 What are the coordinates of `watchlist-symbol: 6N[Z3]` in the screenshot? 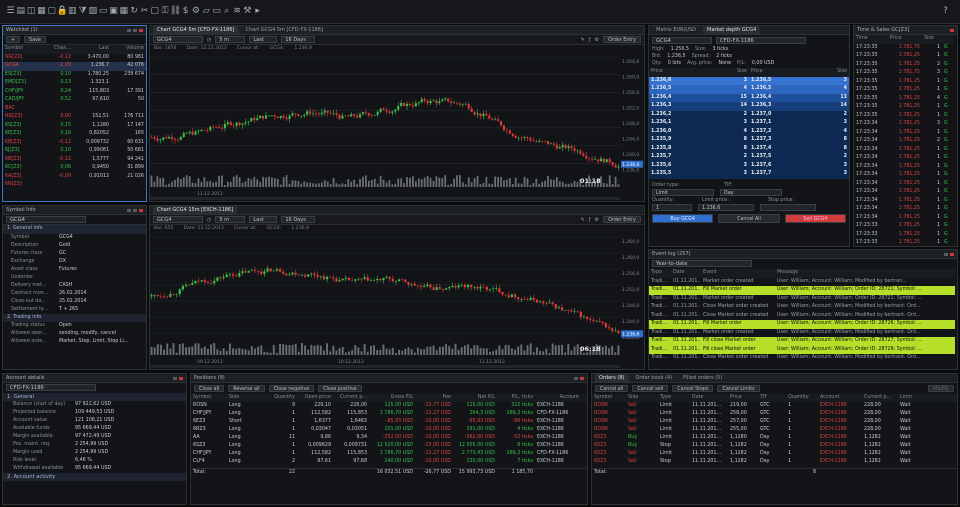 It's located at (23, 185).